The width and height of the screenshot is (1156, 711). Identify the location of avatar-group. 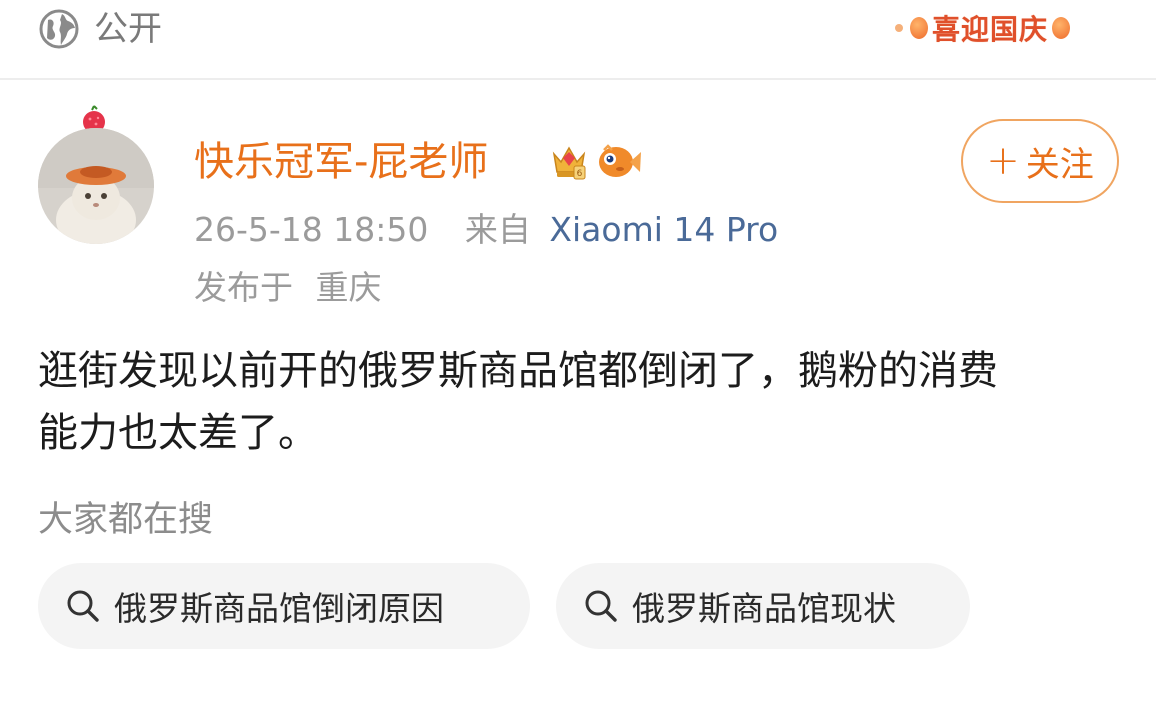
(97, 174).